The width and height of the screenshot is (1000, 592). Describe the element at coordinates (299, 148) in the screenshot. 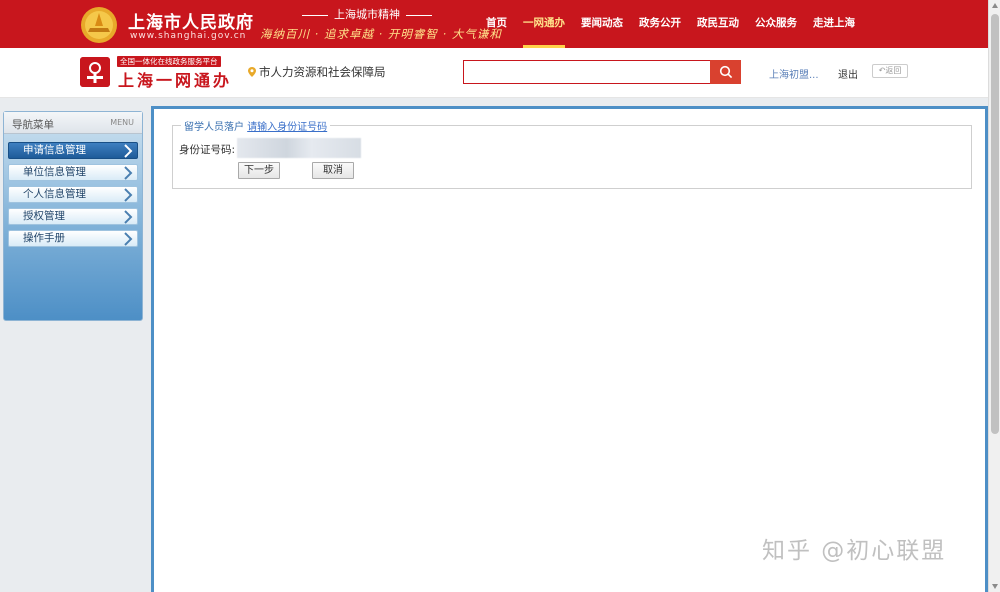

I see `id-number-input` at that location.